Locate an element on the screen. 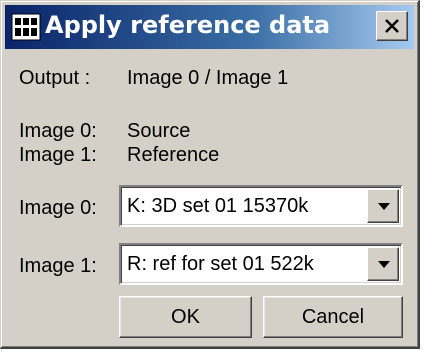 The width and height of the screenshot is (423, 352). image1-select: R: ref for set 01 522k is located at coordinates (261, 264).